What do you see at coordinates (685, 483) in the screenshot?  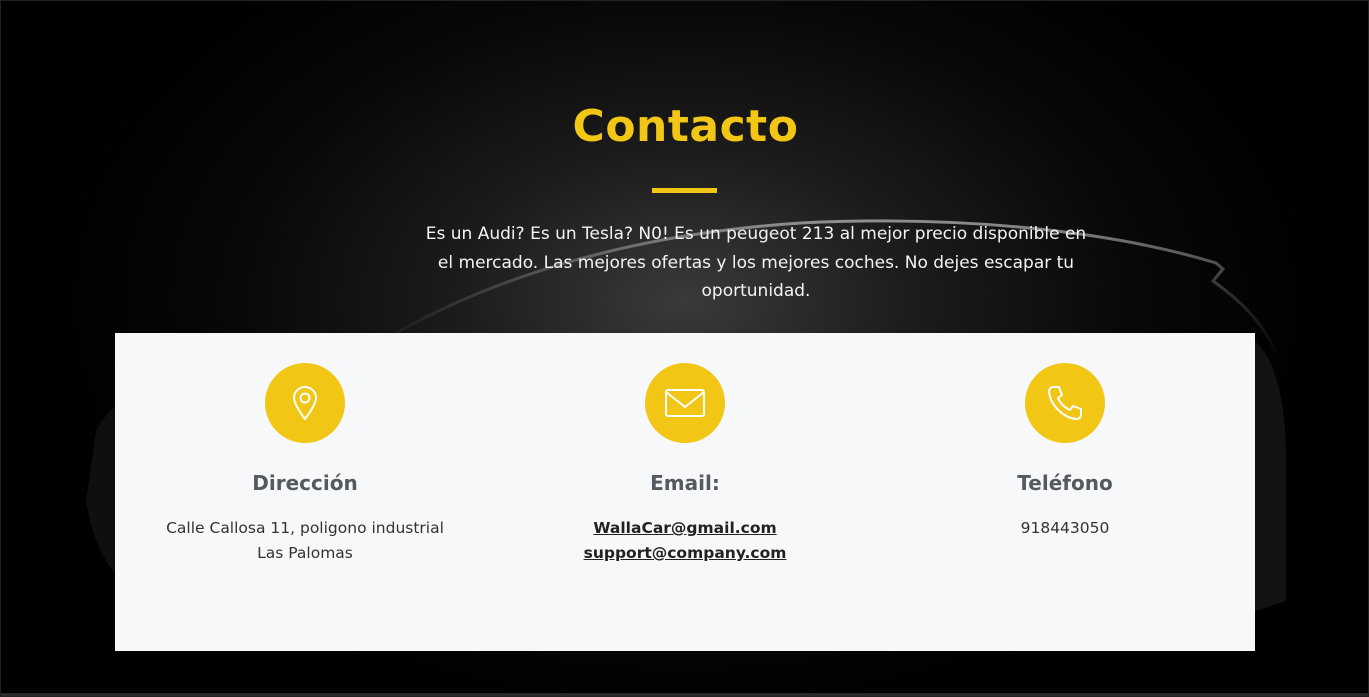 I see `email-heading: Email:` at bounding box center [685, 483].